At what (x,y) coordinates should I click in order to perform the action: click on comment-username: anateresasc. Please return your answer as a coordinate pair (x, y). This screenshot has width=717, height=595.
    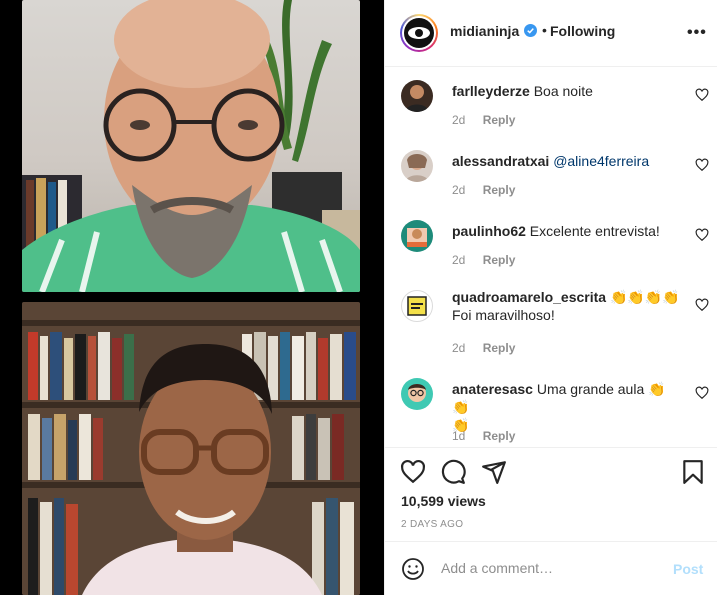
    Looking at the image, I should click on (492, 389).